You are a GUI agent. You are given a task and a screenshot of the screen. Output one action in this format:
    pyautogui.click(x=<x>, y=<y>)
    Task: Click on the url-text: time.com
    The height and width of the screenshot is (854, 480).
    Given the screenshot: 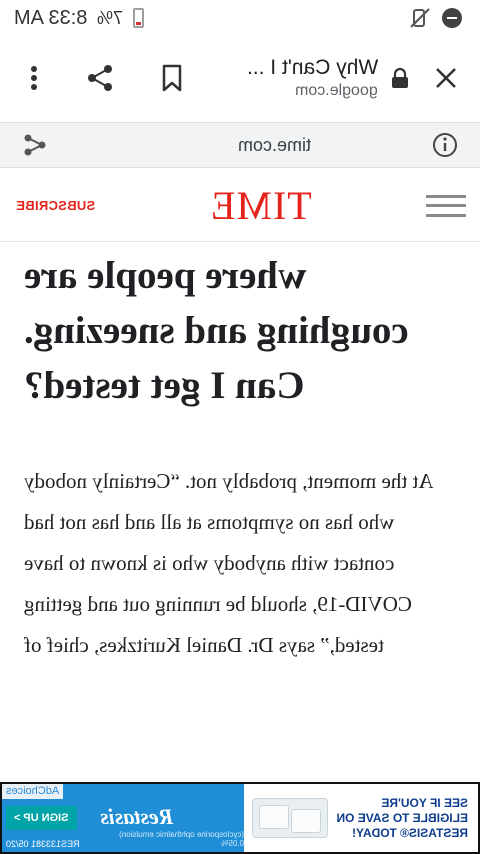 What is the action you would take?
    pyautogui.click(x=274, y=145)
    